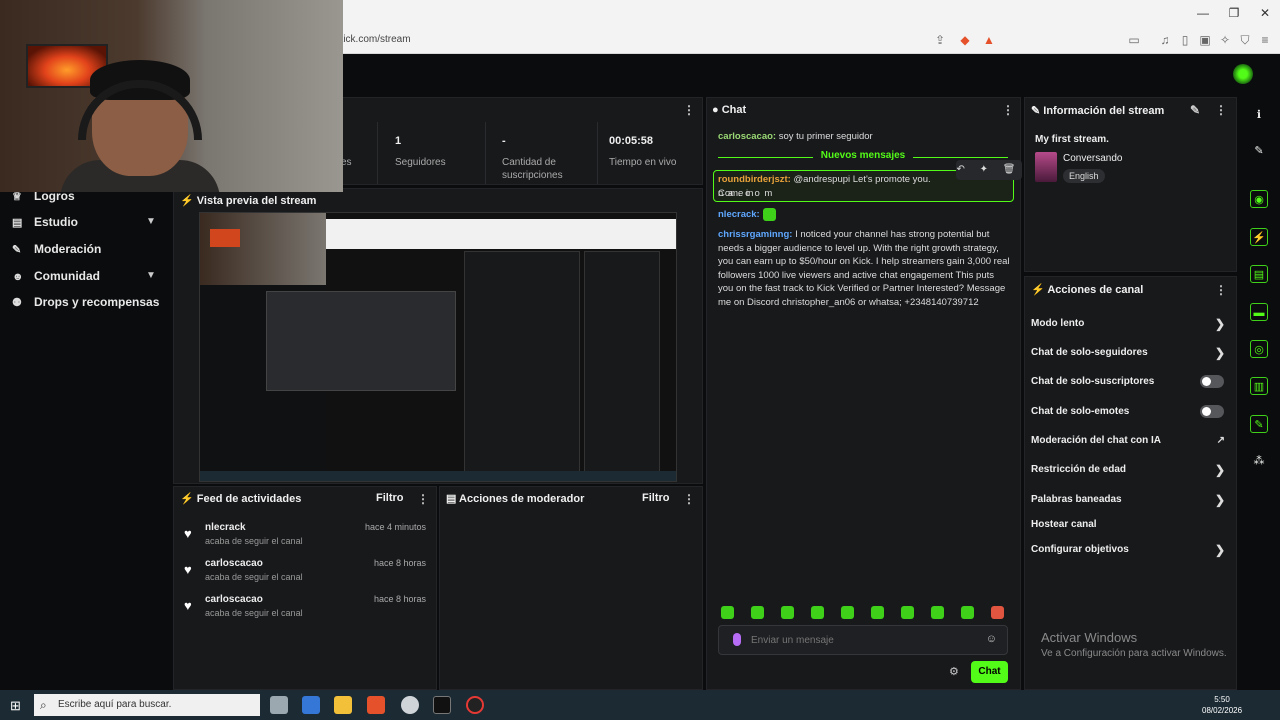  What do you see at coordinates (423, 499) in the screenshot?
I see `feed-menu-icon: ⋮` at bounding box center [423, 499].